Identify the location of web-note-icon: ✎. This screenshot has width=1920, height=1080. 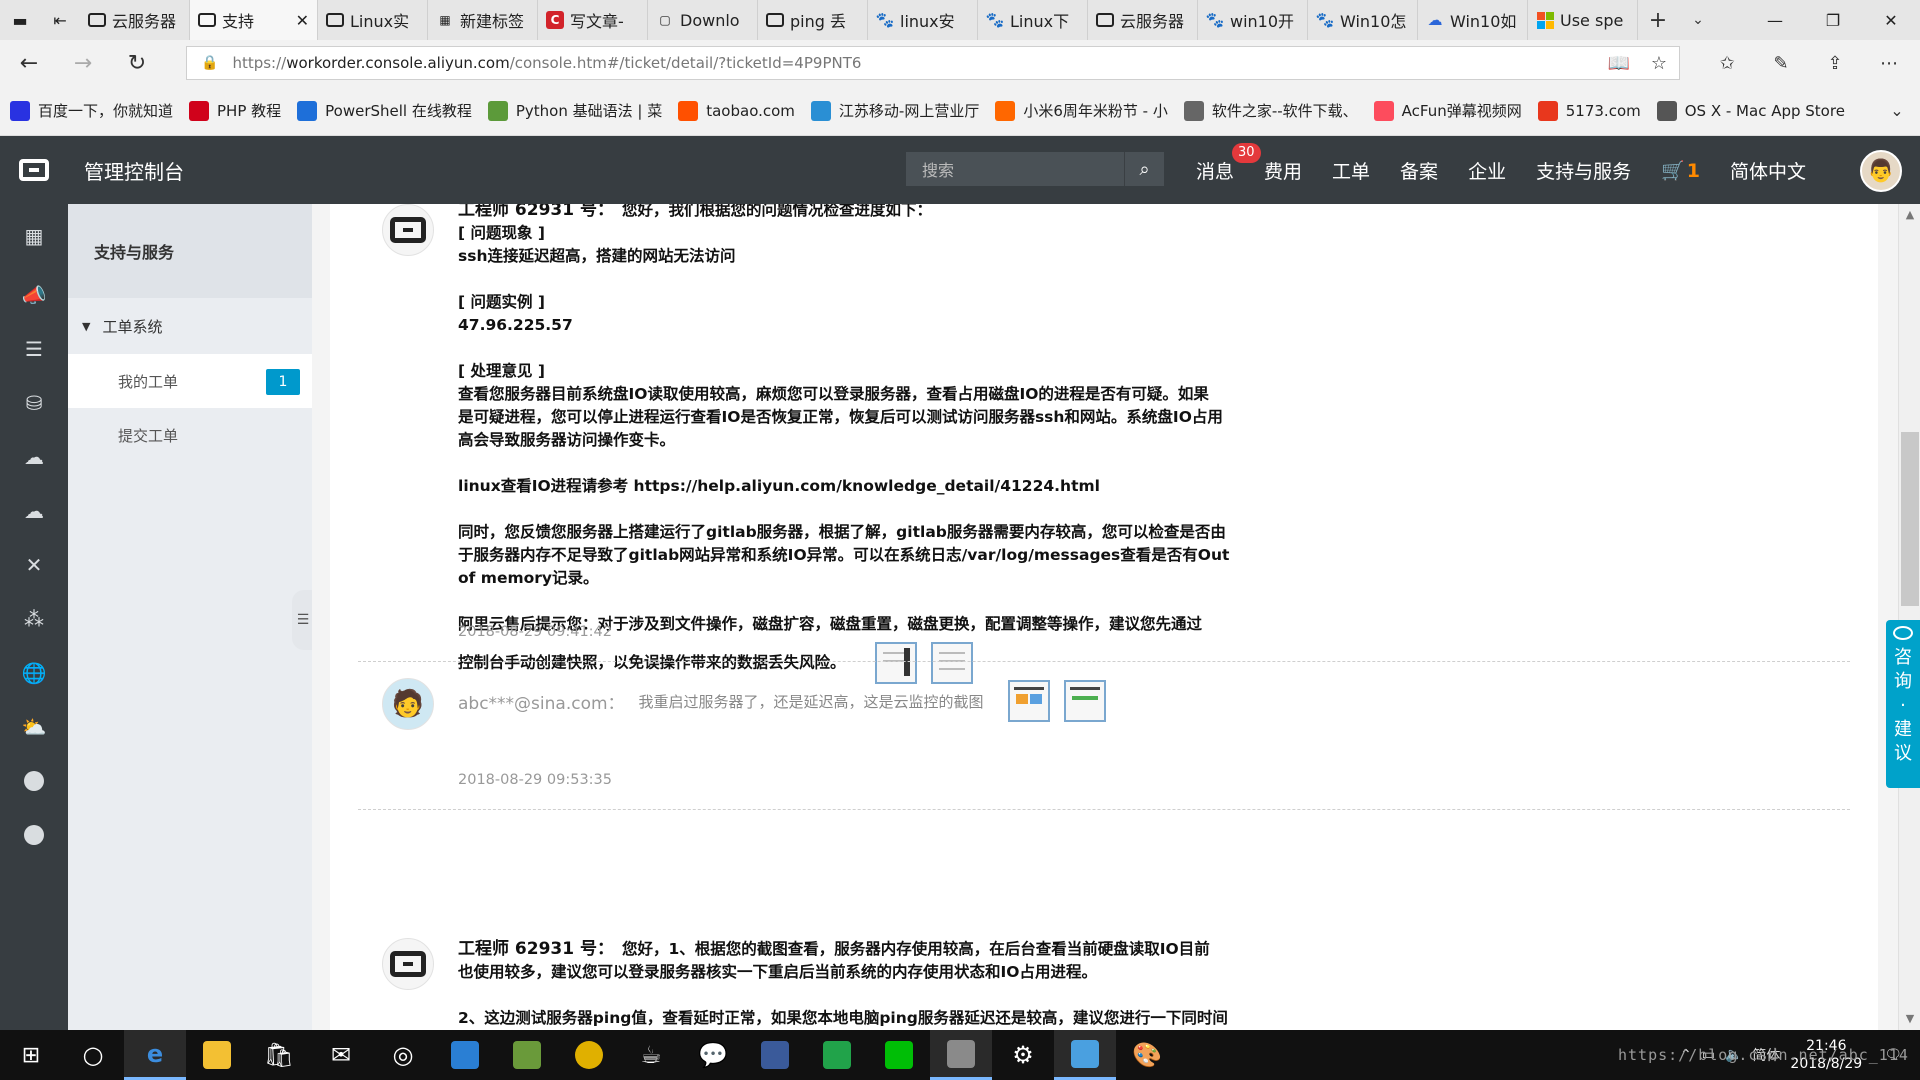
(1781, 63).